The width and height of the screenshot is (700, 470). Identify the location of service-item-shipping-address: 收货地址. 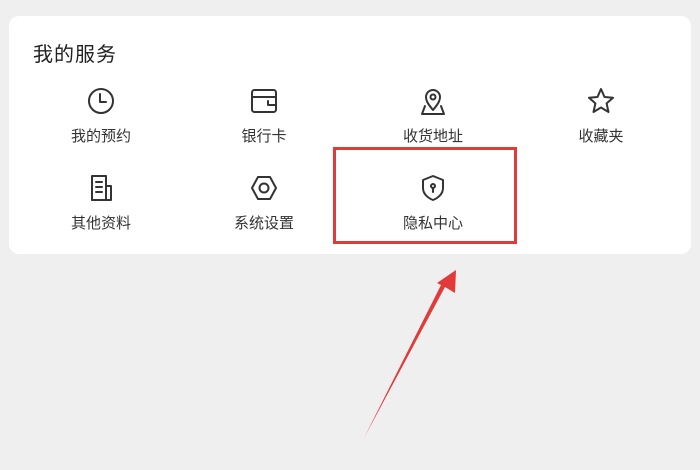
(433, 119).